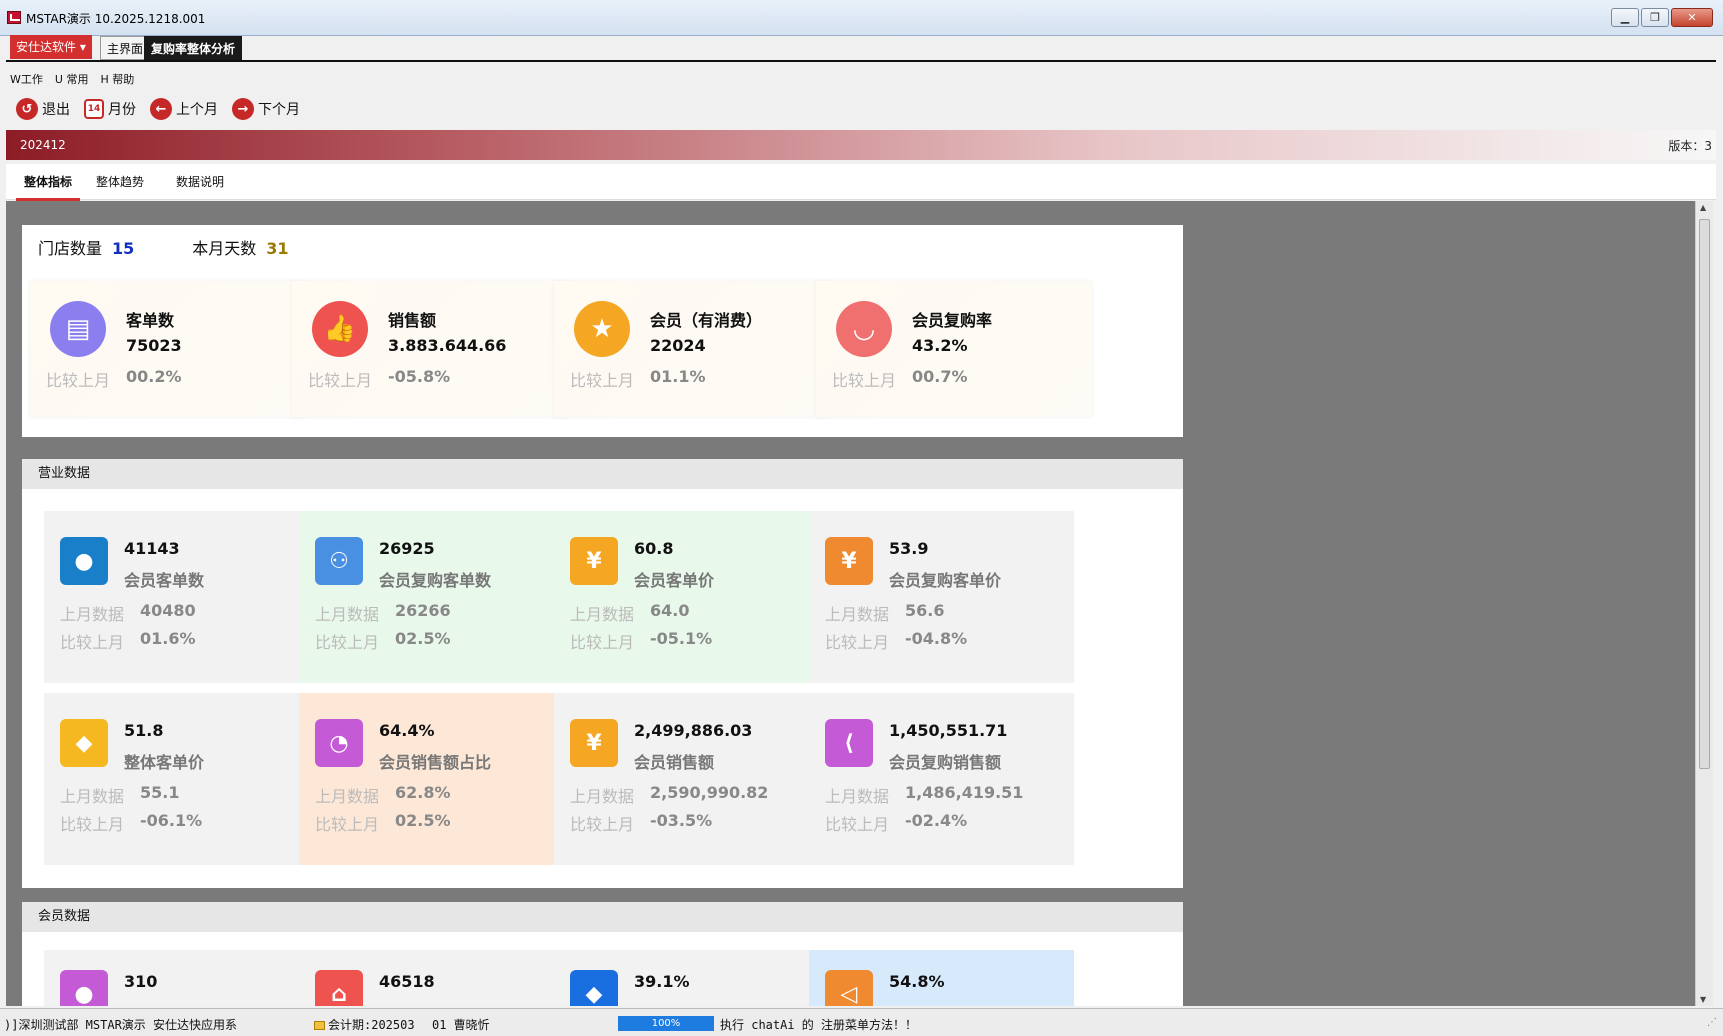 The height and width of the screenshot is (1036, 1723). Describe the element at coordinates (125, 48) in the screenshot. I see `tab-main: 主界面` at that location.